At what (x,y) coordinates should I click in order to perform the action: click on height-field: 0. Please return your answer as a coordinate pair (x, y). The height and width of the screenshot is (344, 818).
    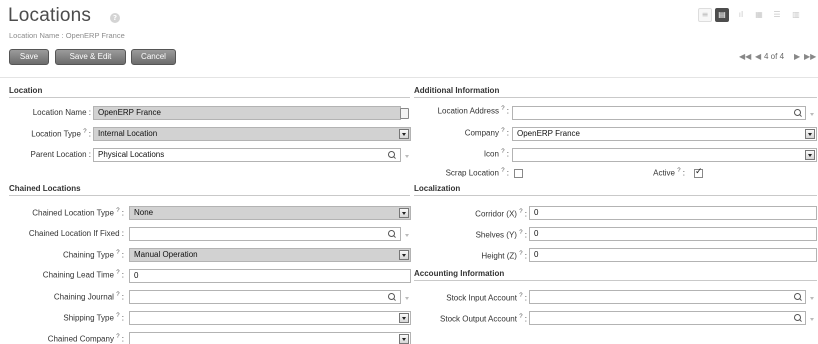
    Looking at the image, I should click on (673, 255).